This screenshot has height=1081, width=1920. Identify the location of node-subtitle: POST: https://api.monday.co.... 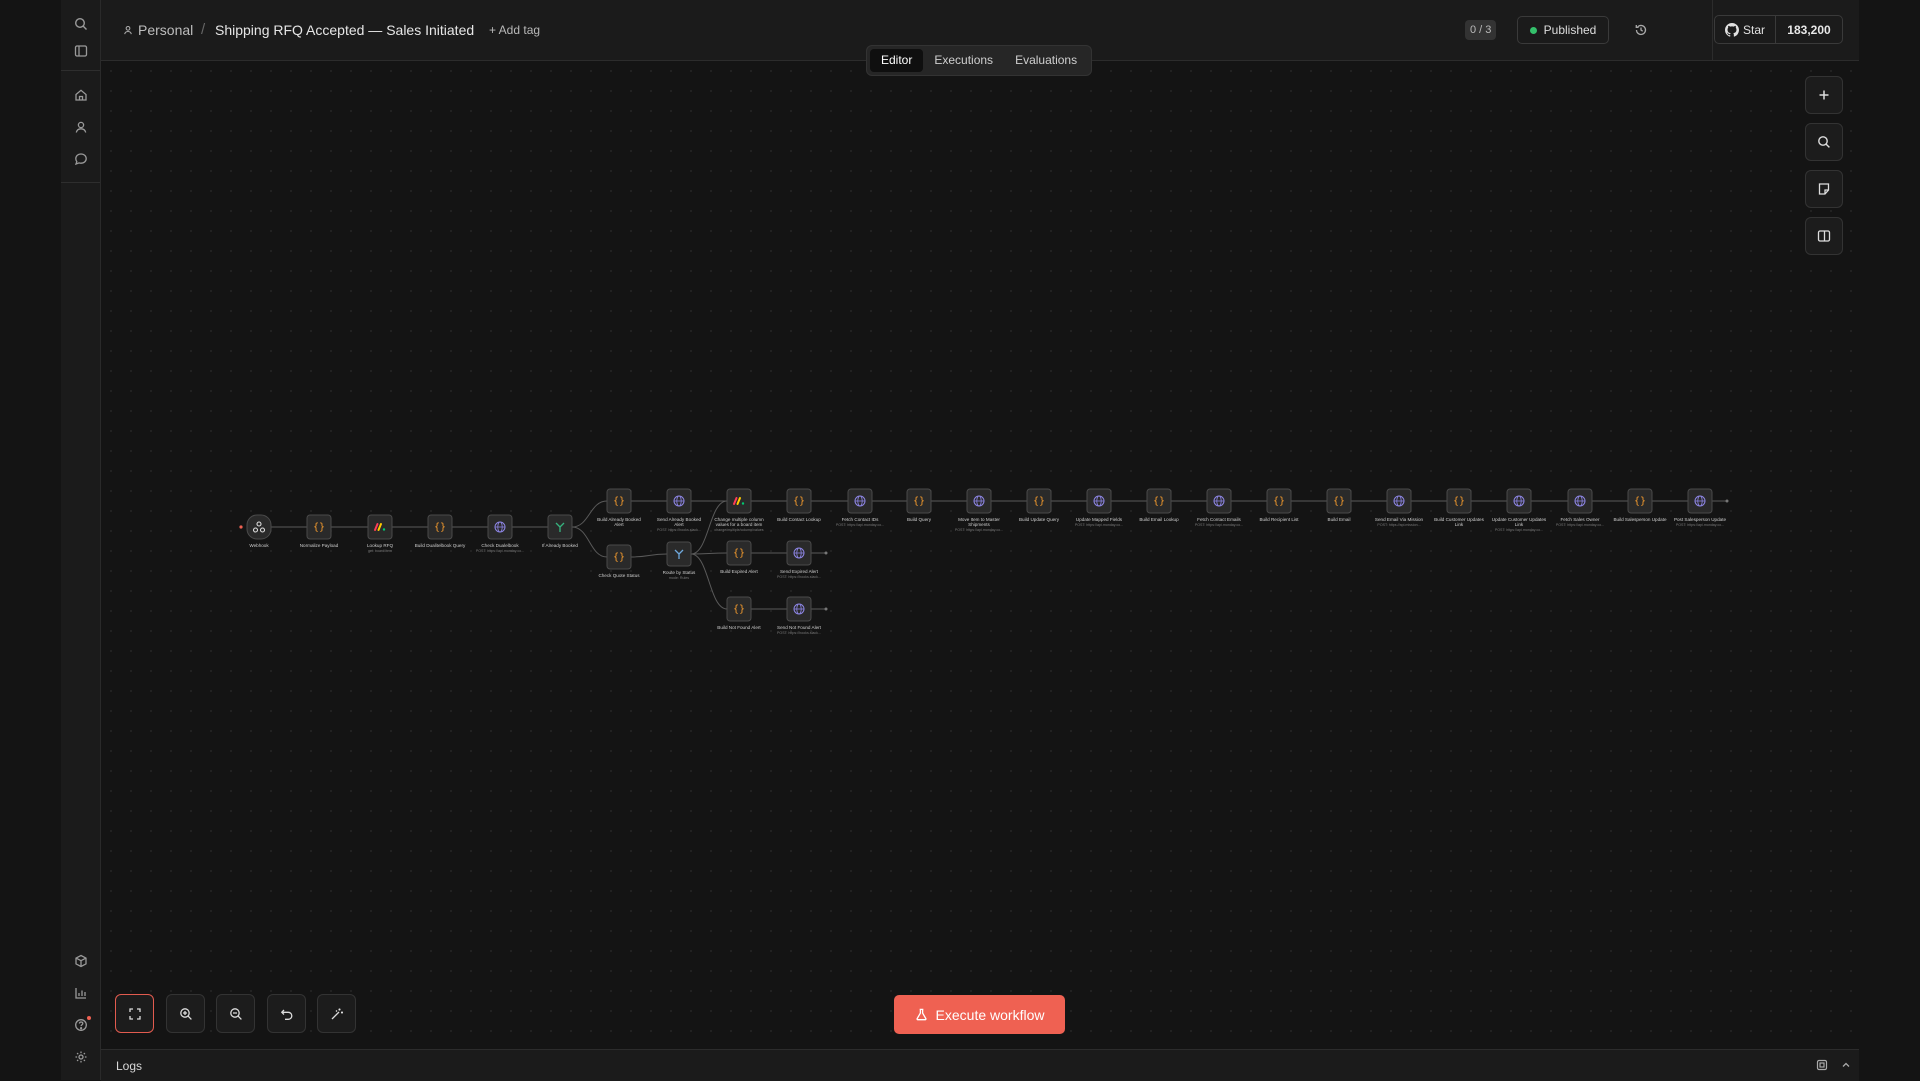
(1219, 525).